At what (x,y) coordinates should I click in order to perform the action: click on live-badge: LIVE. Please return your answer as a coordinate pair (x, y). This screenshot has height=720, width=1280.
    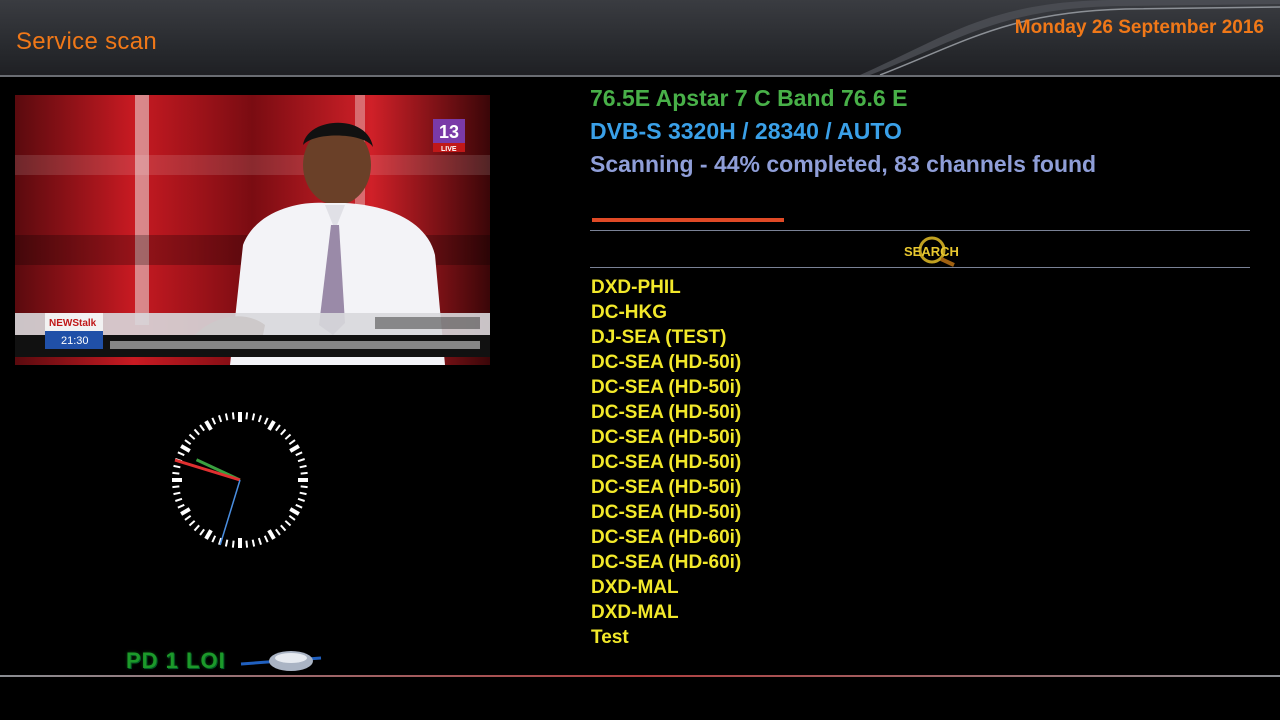
    Looking at the image, I should click on (449, 149).